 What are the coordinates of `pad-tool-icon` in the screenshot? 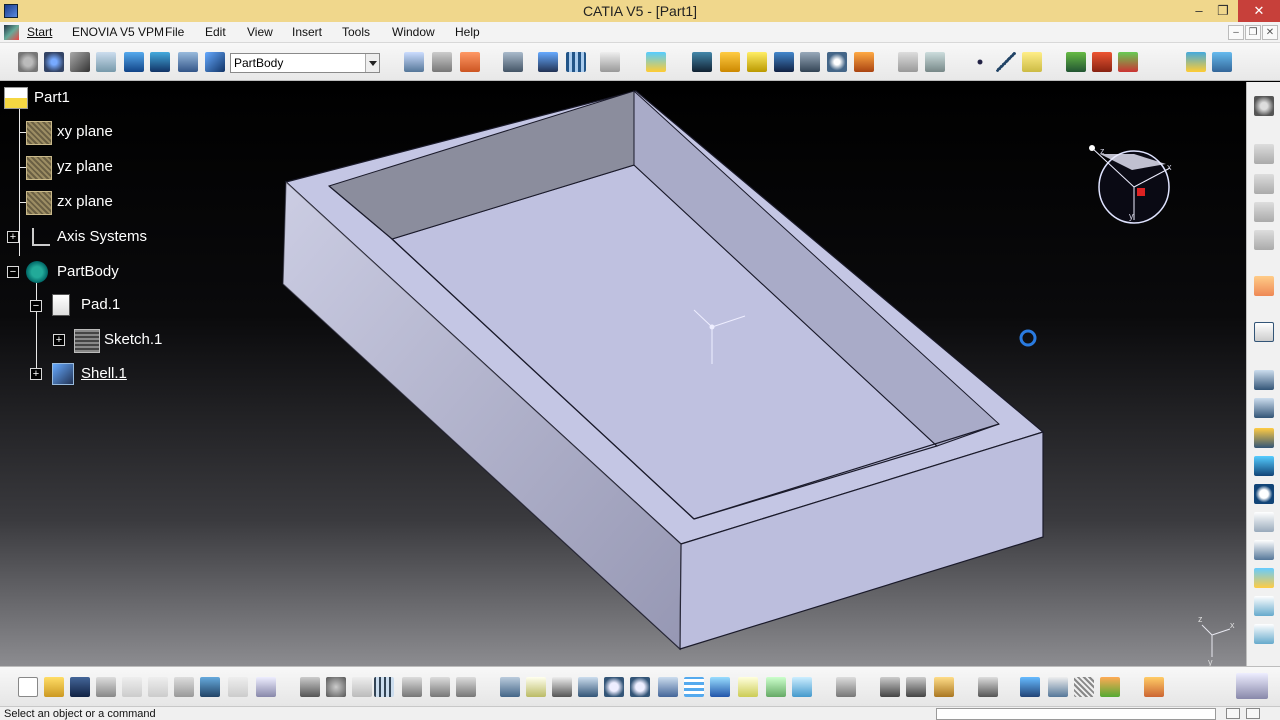 It's located at (1264, 380).